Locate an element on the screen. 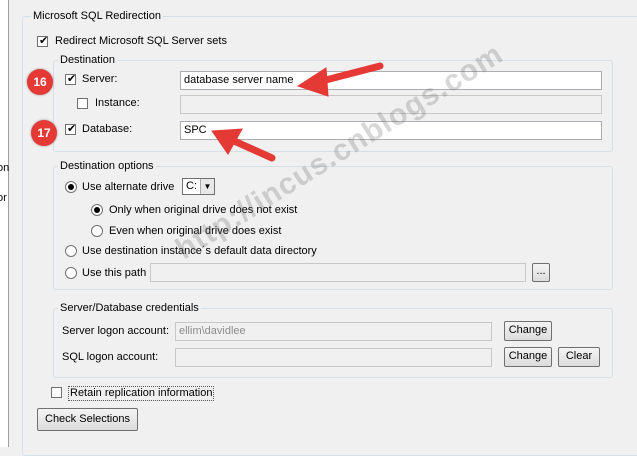  sql-redirection-title: Microsoft SQL Redirection is located at coordinates (97, 16).